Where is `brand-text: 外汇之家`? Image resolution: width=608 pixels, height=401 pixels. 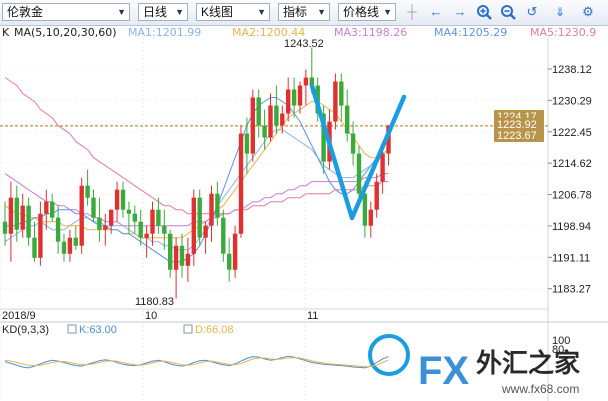
brand-text: 外汇之家 is located at coordinates (528, 363).